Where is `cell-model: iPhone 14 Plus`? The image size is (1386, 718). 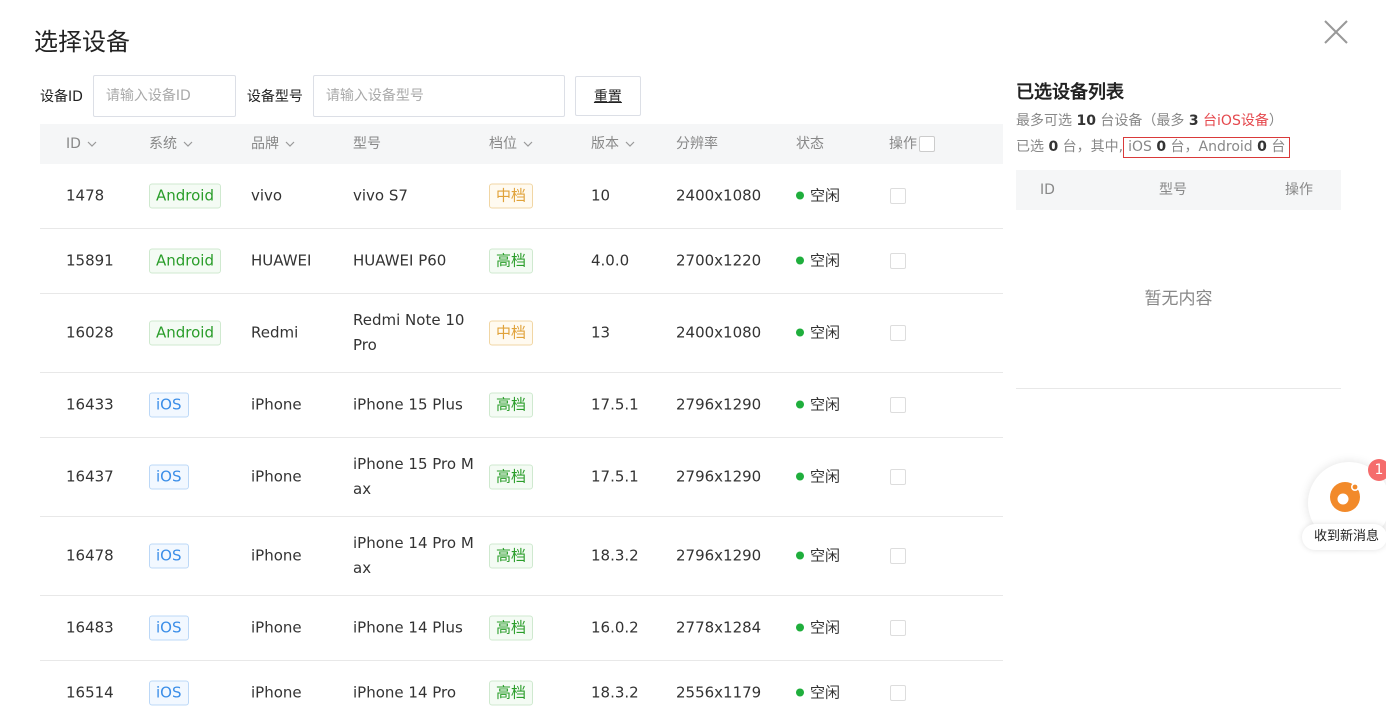
cell-model: iPhone 14 Plus is located at coordinates (408, 627).